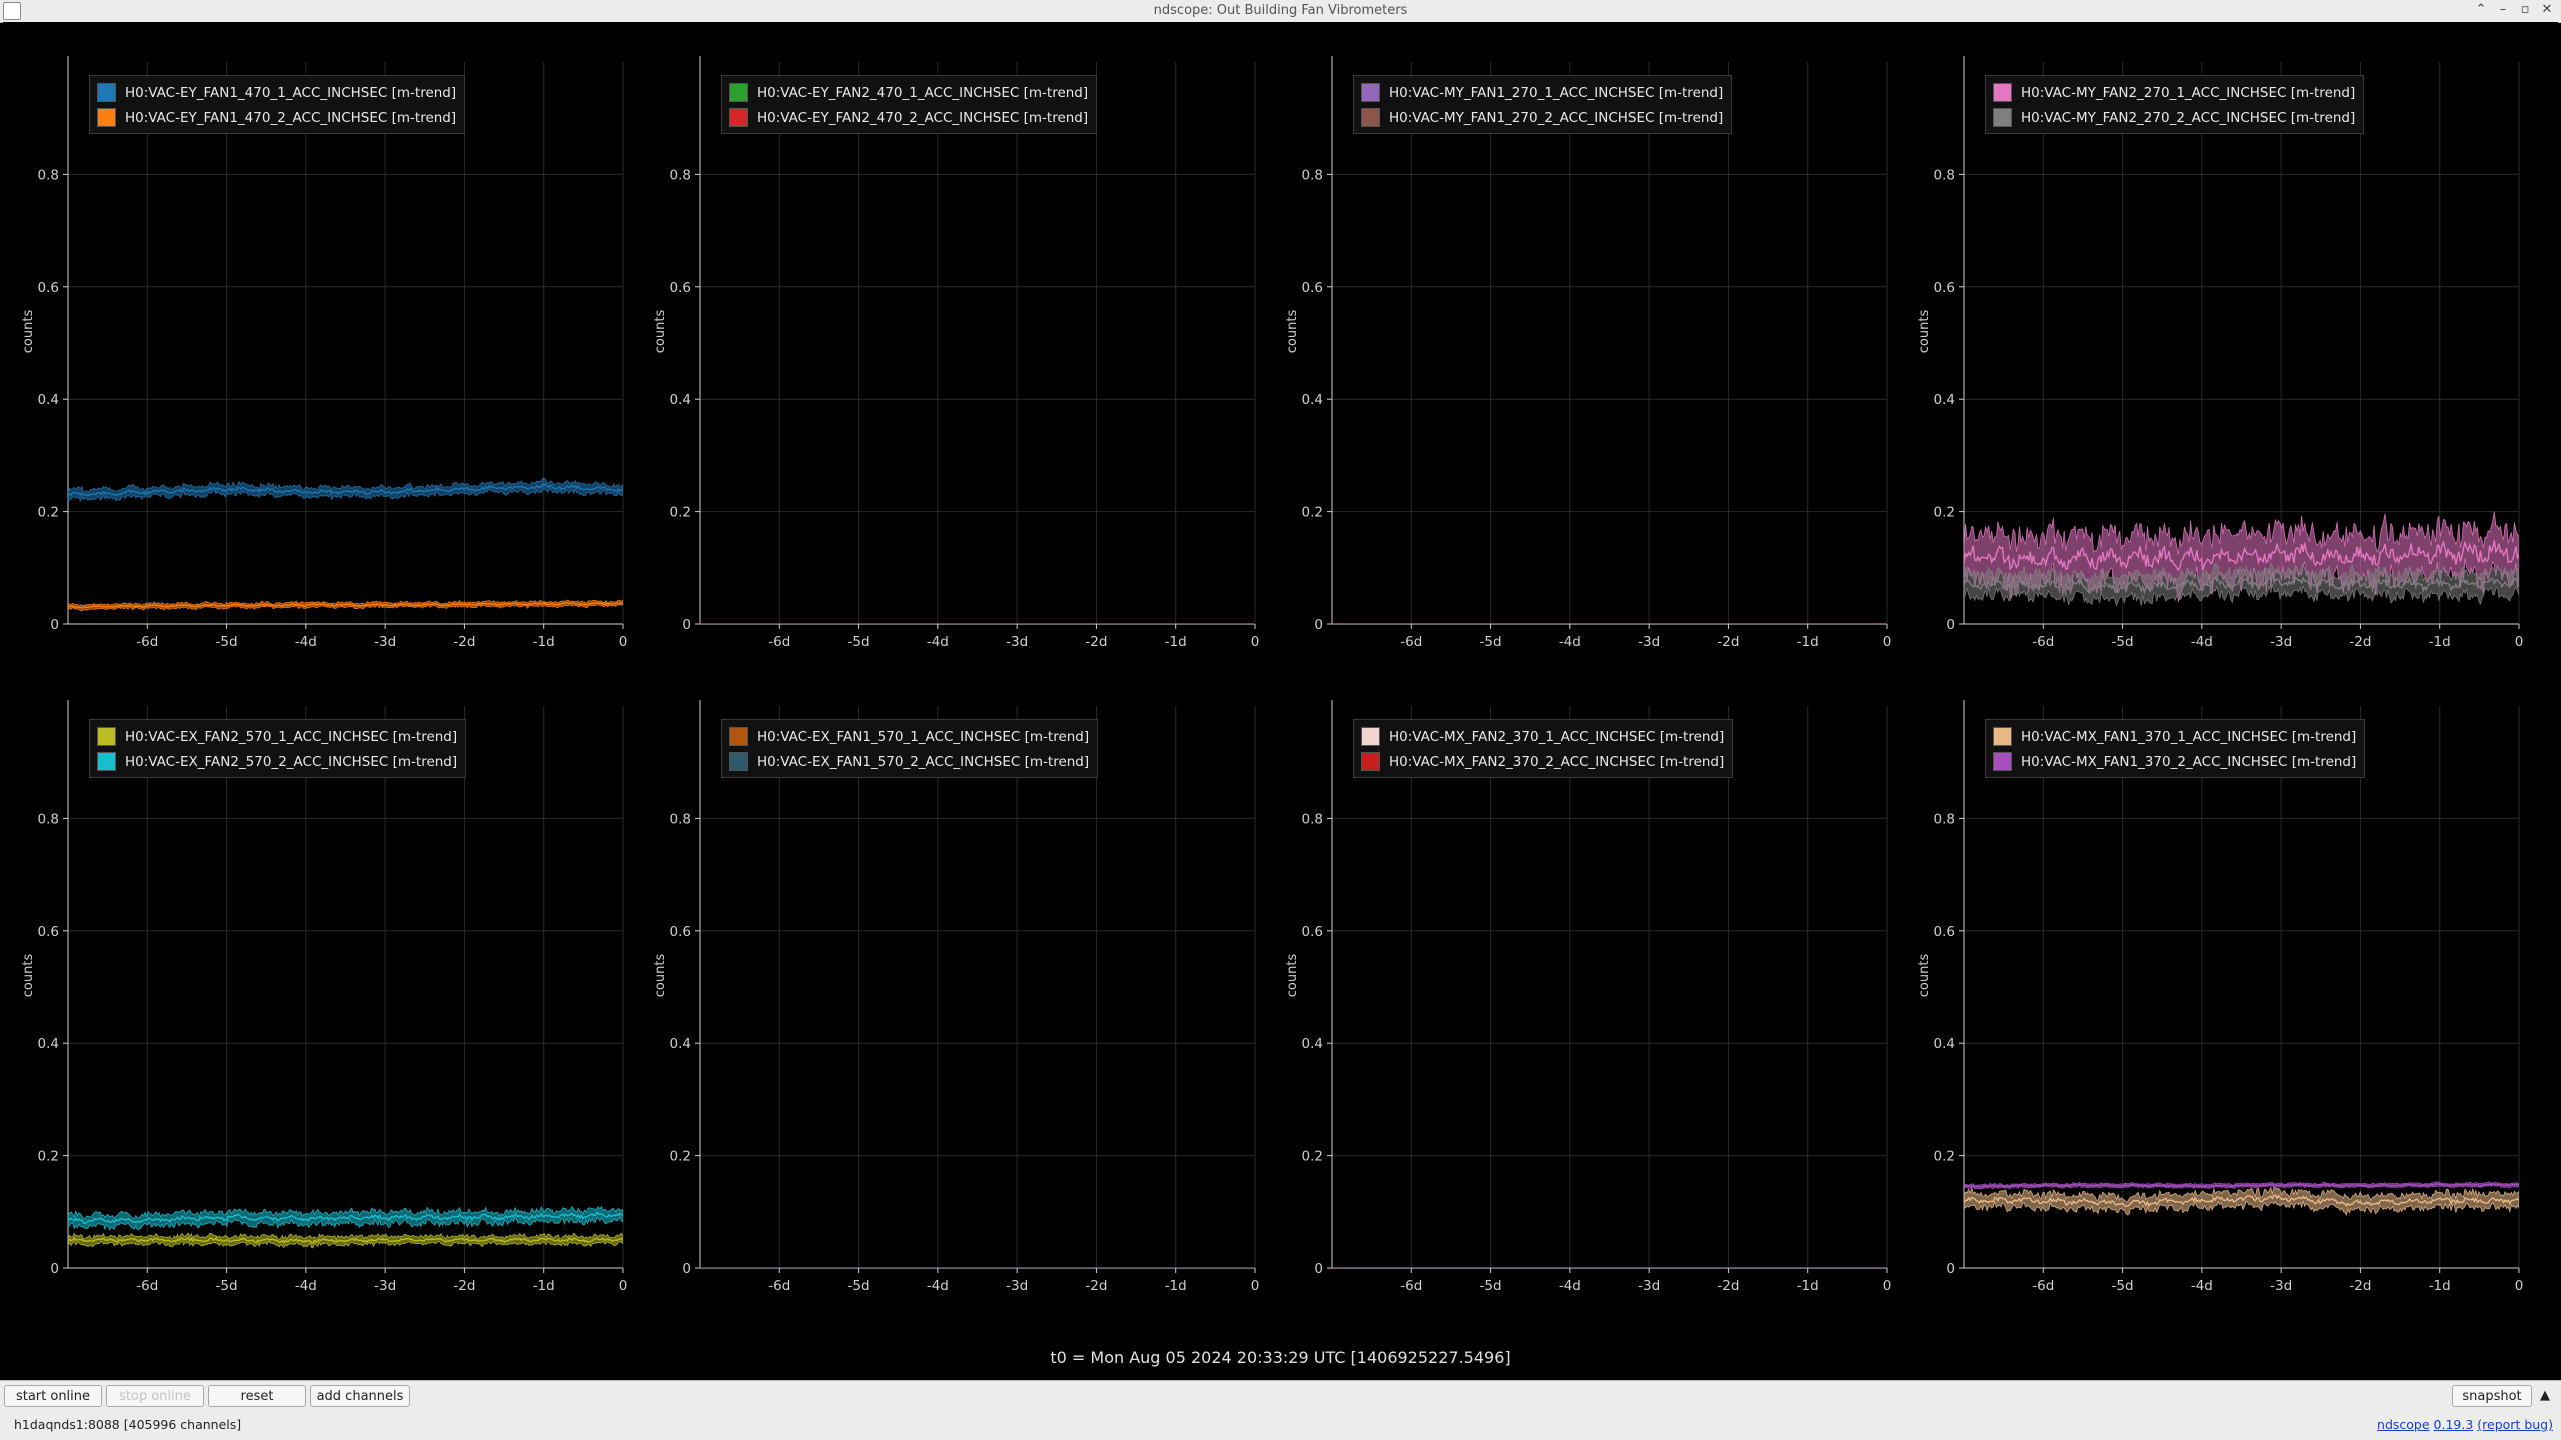  What do you see at coordinates (2403, 1424) in the screenshot?
I see `ndscope-link: ndscope` at bounding box center [2403, 1424].